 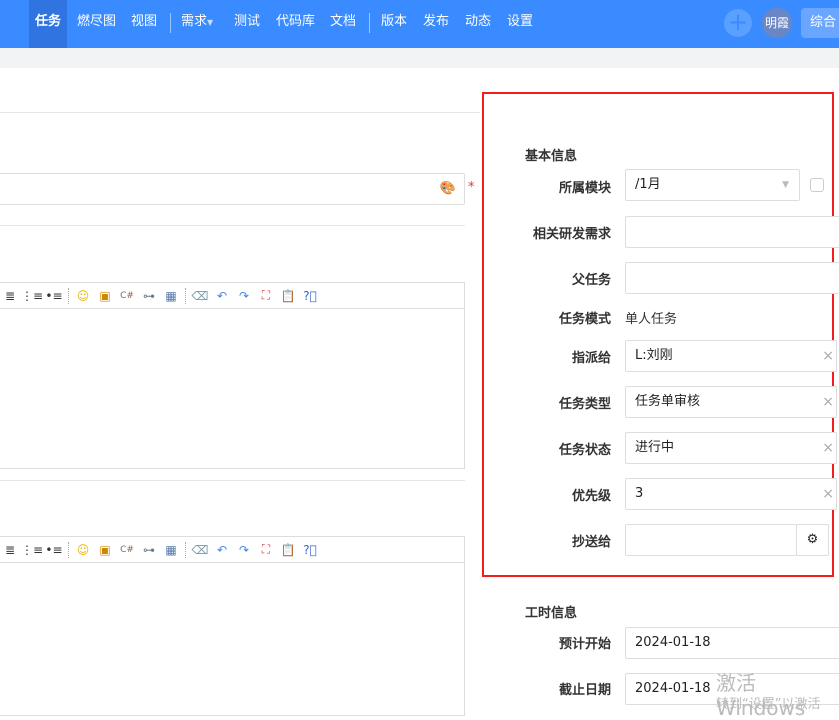 I want to click on type-select: 任务单审核 ×, so click(x=731, y=402).